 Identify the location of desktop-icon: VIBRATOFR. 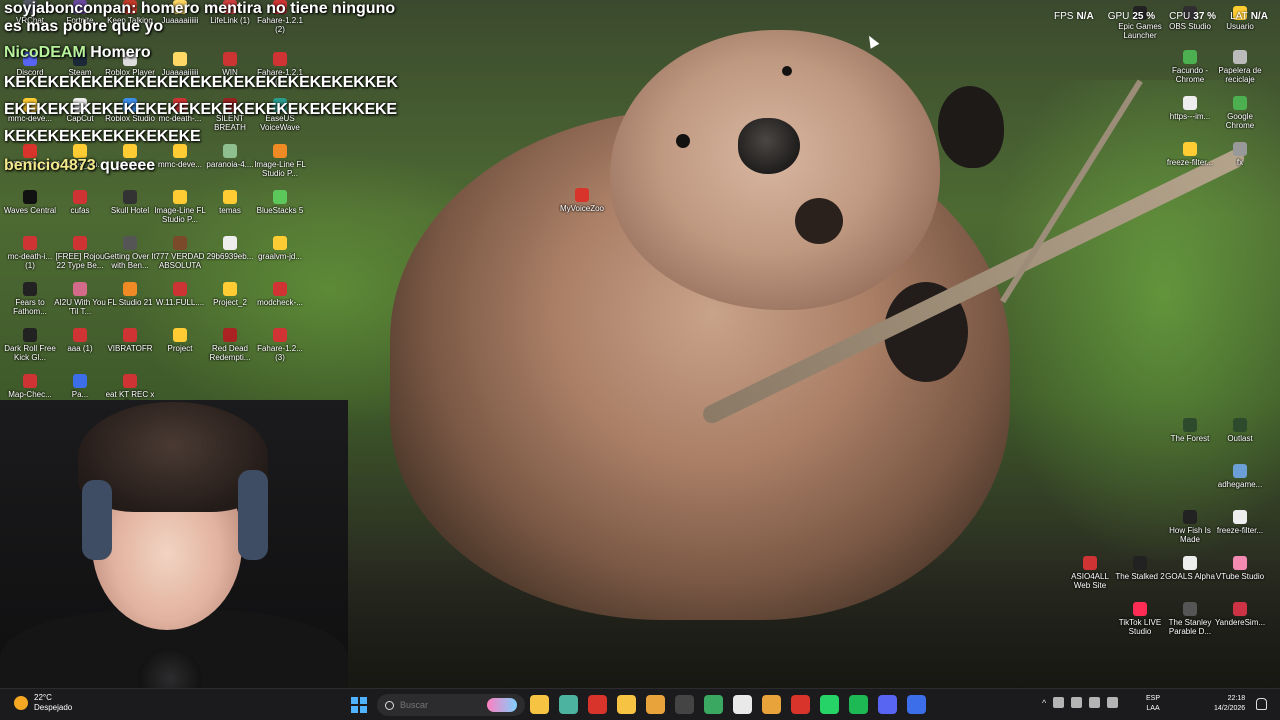
(130, 340).